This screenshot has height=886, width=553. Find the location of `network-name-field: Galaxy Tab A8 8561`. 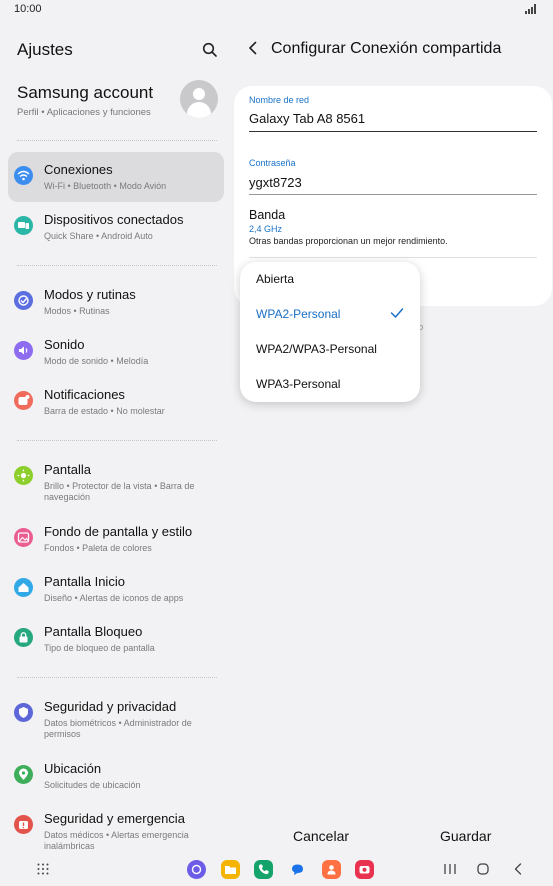

network-name-field: Galaxy Tab A8 8561 is located at coordinates (307, 118).